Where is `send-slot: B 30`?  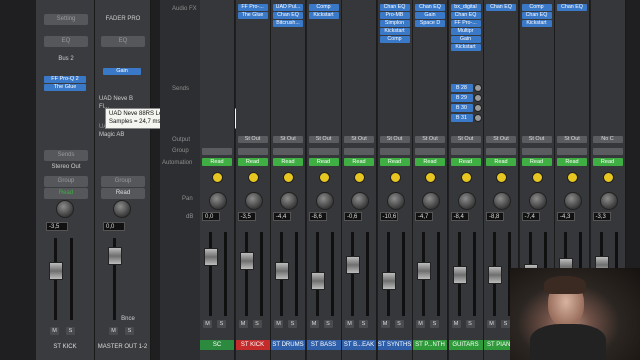 send-slot: B 30 is located at coordinates (461, 108).